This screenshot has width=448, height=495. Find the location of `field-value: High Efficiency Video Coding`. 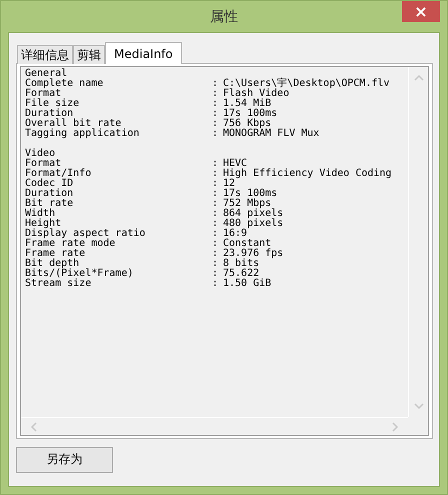

field-value: High Efficiency Video Coding is located at coordinates (307, 174).